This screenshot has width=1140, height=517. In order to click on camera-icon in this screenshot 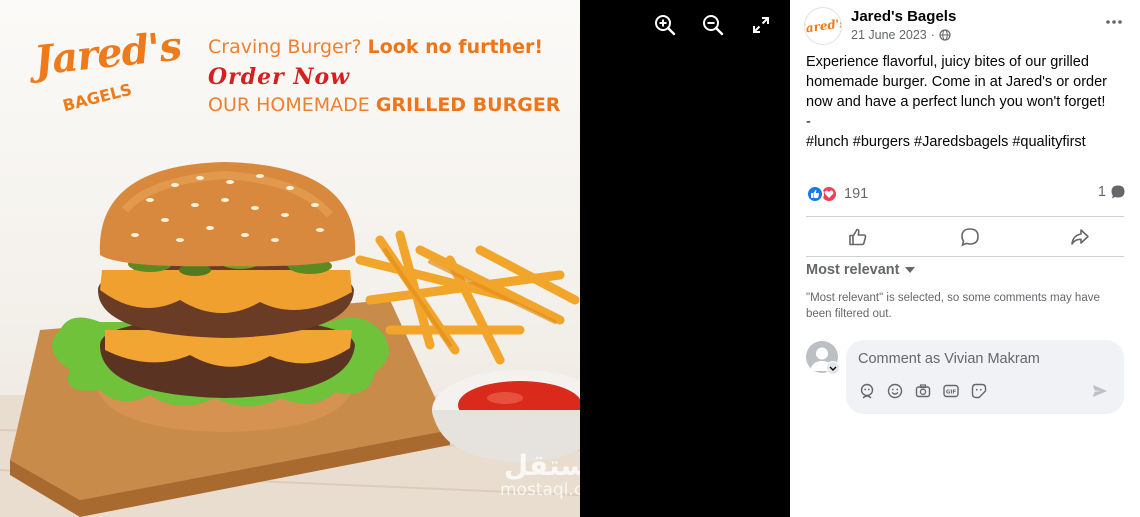, I will do `click(923, 391)`.